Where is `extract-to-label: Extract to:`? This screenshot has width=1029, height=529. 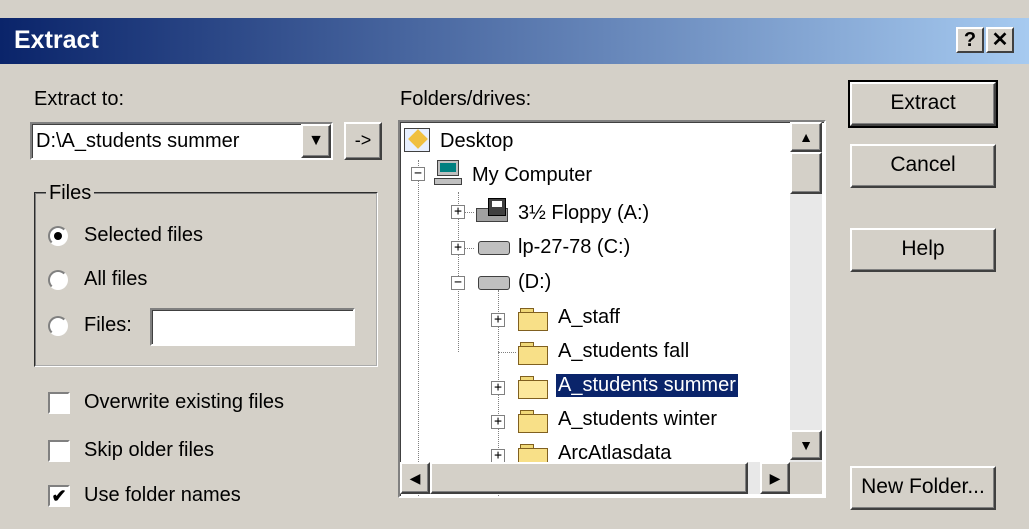
extract-to-label: Extract to: is located at coordinates (79, 99).